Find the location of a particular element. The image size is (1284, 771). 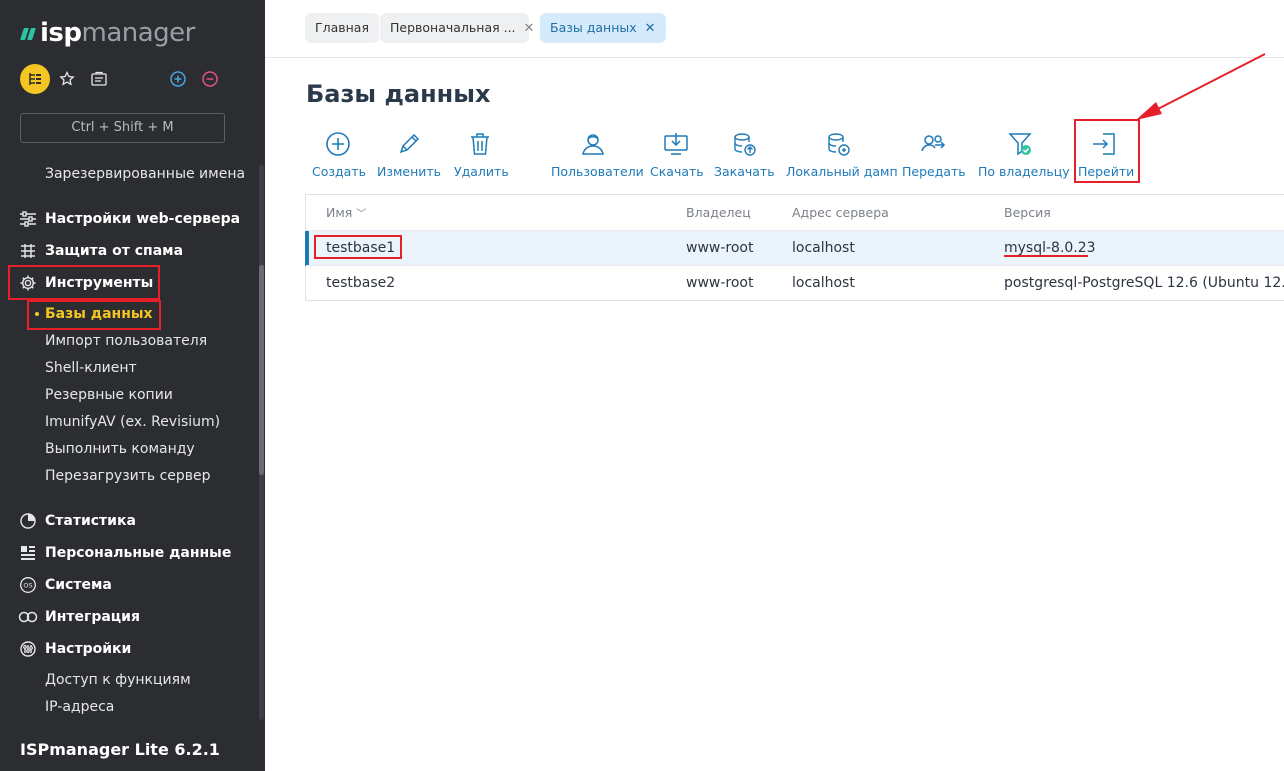

toolbar-label: Изменить is located at coordinates (409, 171).